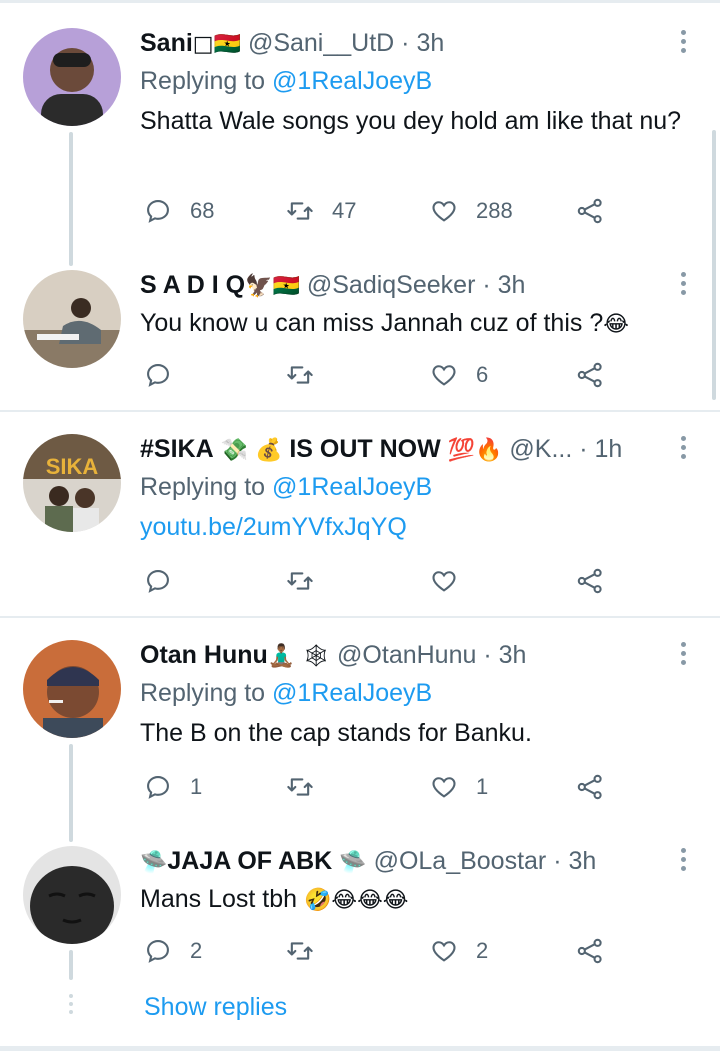  I want to click on handle: @SadiqSeeker, so click(391, 285).